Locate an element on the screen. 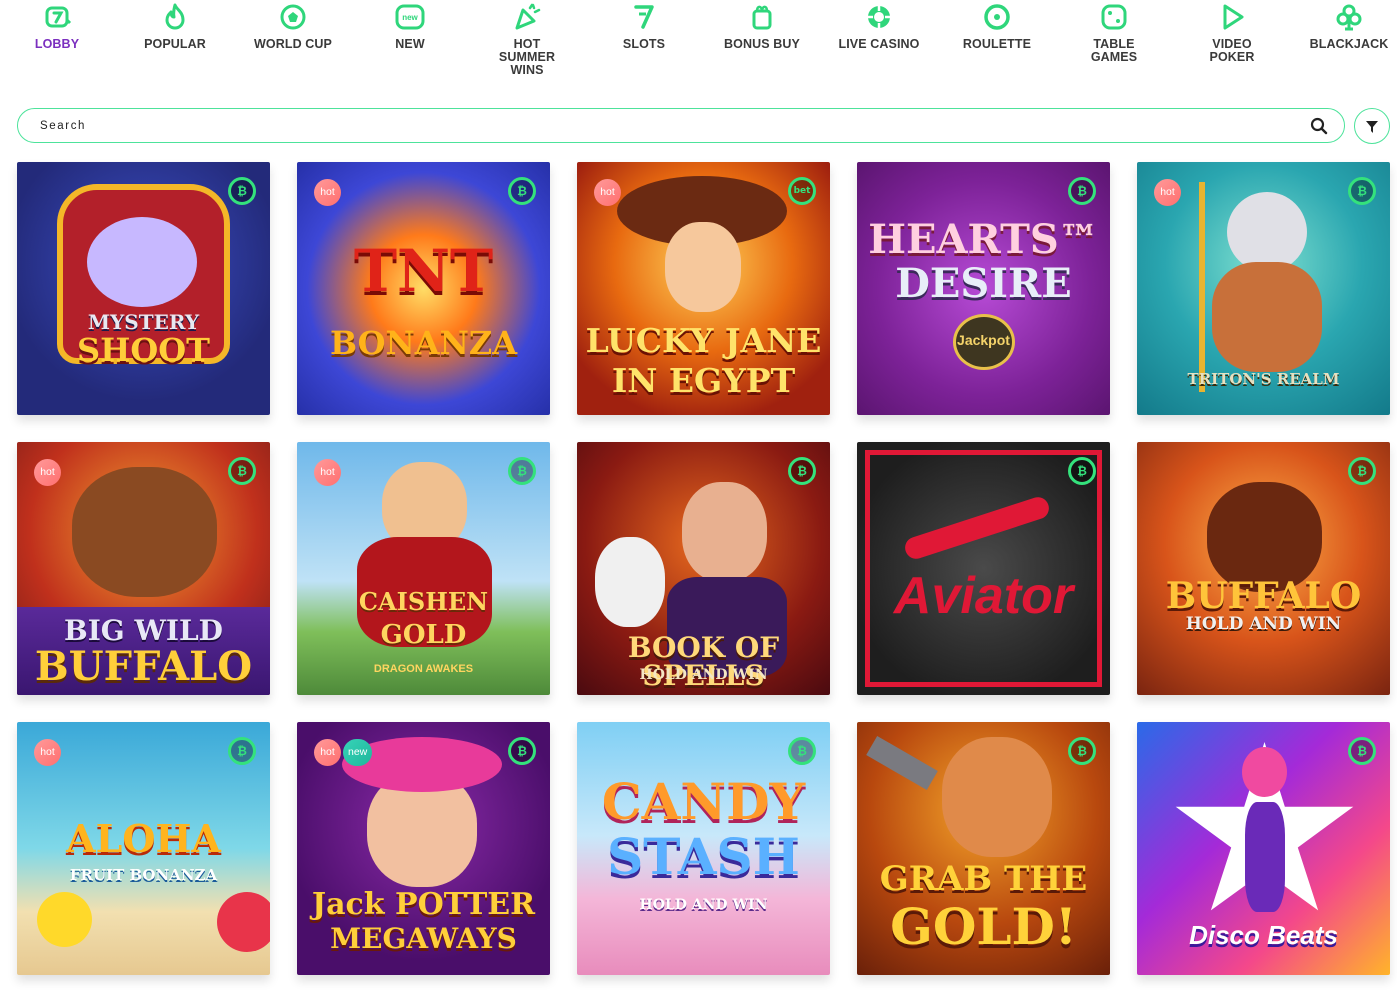  lobby-seven-icon is located at coordinates (57, 17).